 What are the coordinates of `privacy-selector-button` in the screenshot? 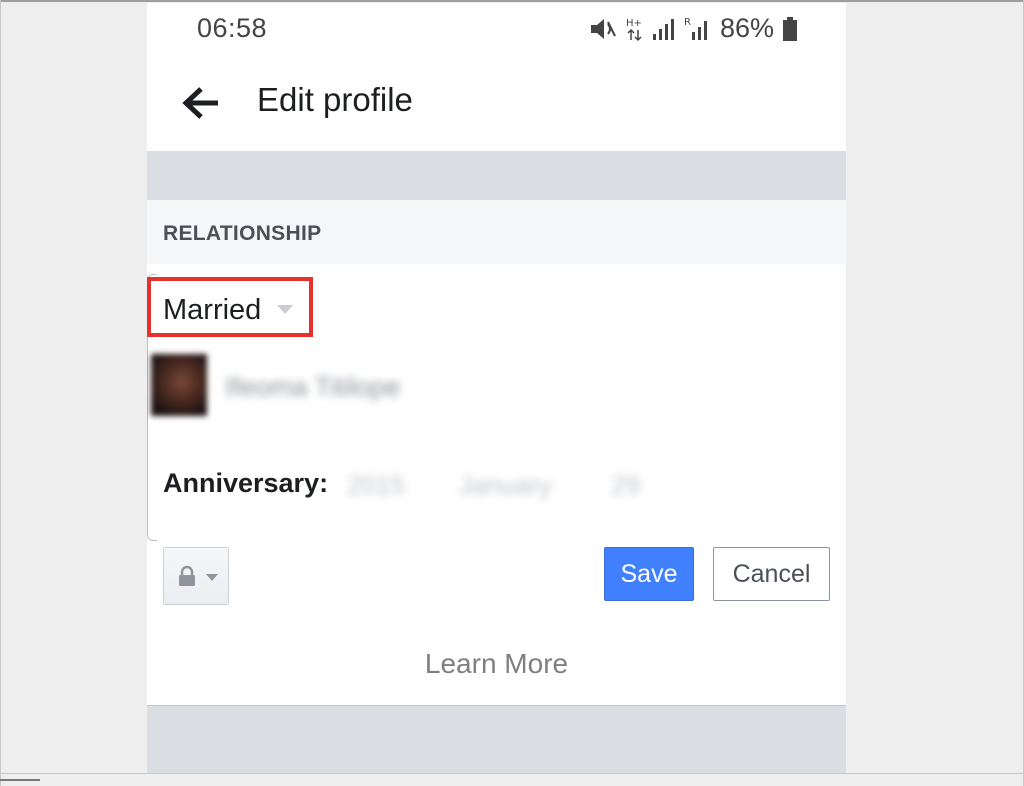 It's located at (196, 576).